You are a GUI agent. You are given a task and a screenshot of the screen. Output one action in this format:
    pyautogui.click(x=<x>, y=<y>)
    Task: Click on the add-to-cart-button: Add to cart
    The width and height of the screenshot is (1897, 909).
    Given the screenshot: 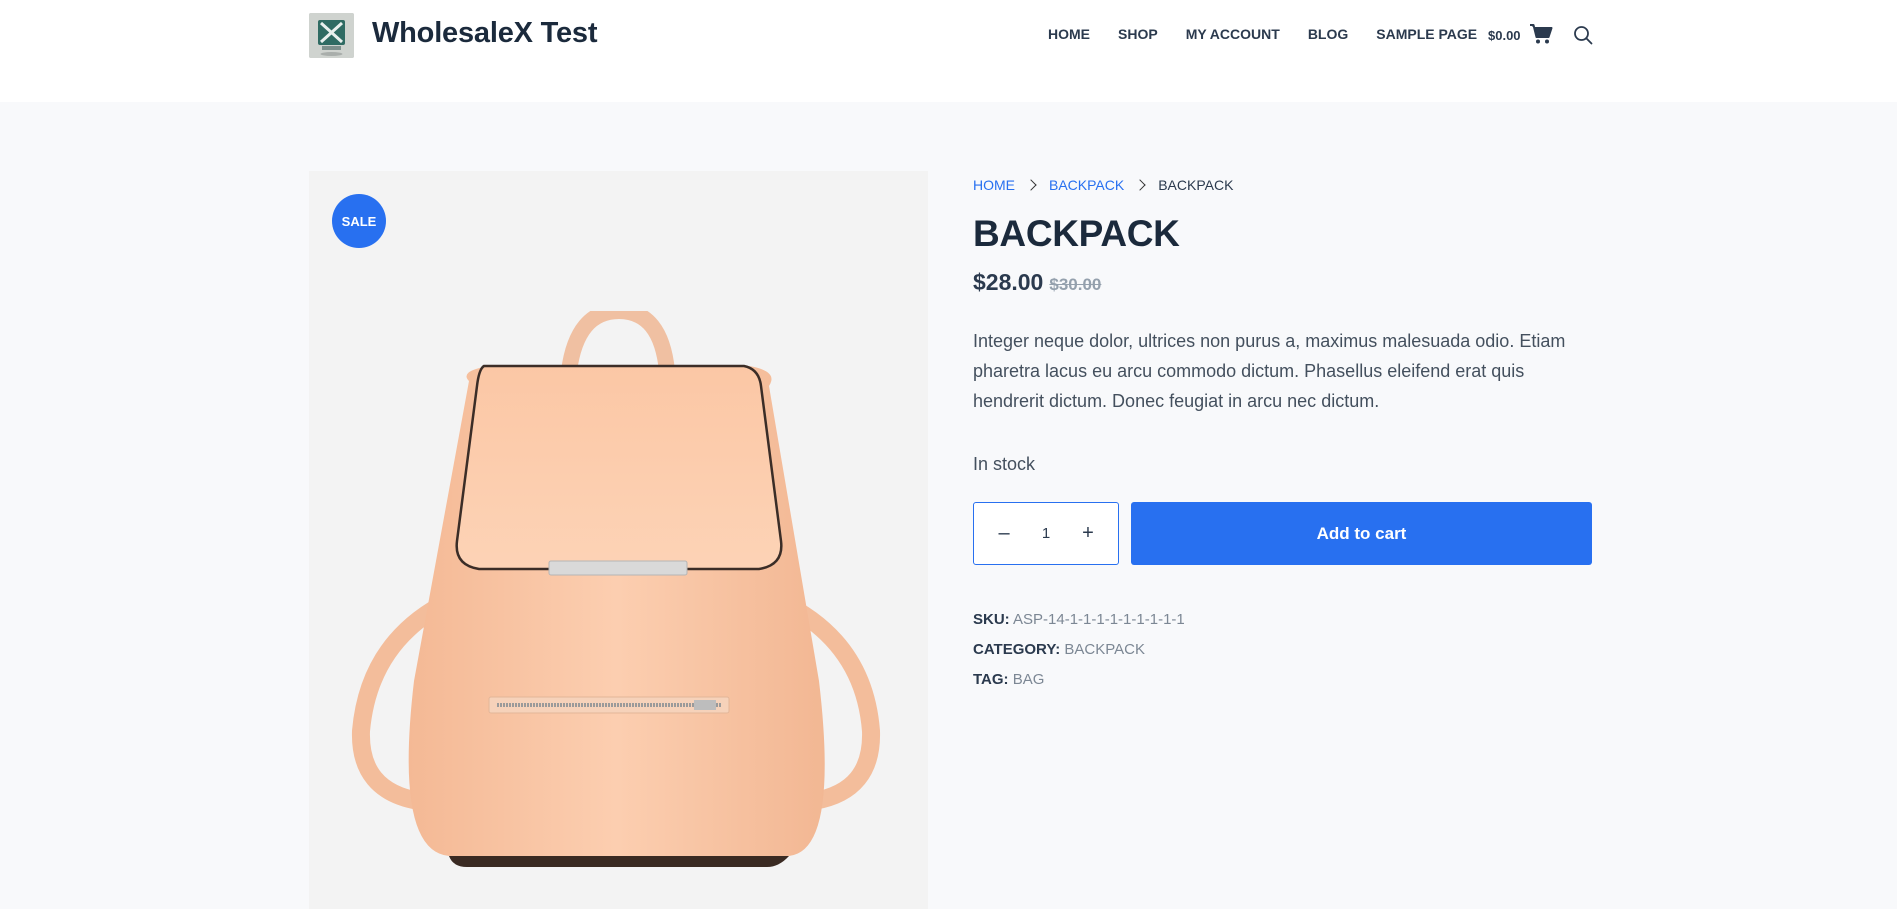 What is the action you would take?
    pyautogui.click(x=1361, y=533)
    